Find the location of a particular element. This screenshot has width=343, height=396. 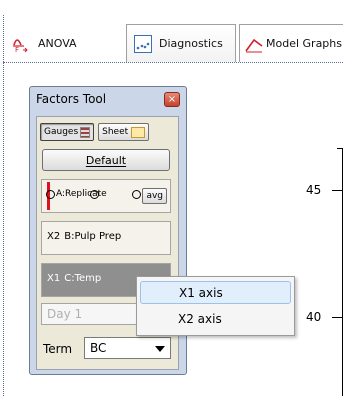

avg-button-label: avg is located at coordinates (154, 196).